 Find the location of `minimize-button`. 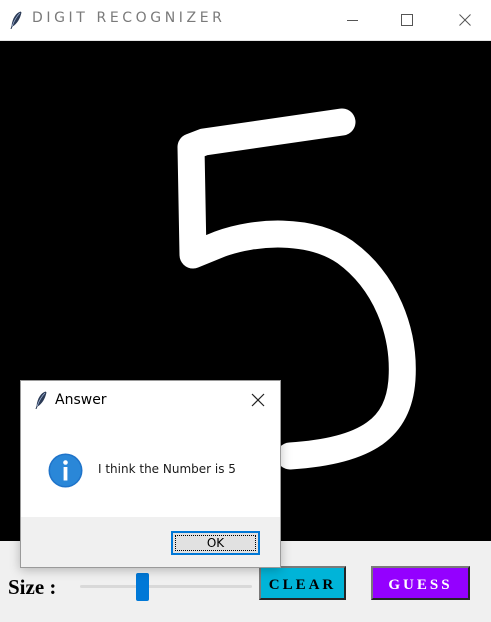

minimize-button is located at coordinates (353, 20).